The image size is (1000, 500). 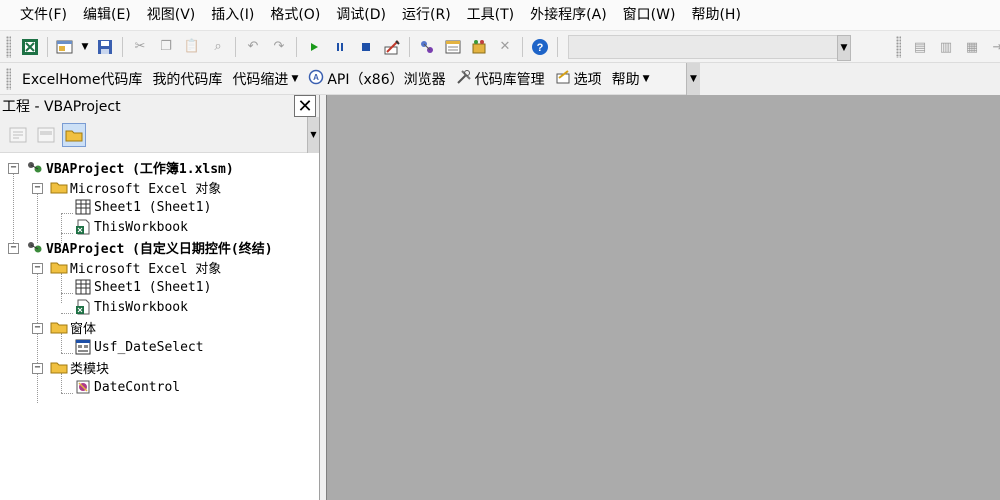 What do you see at coordinates (153, 287) in the screenshot?
I see `tree-label: Sheet1 (Sheet1)` at bounding box center [153, 287].